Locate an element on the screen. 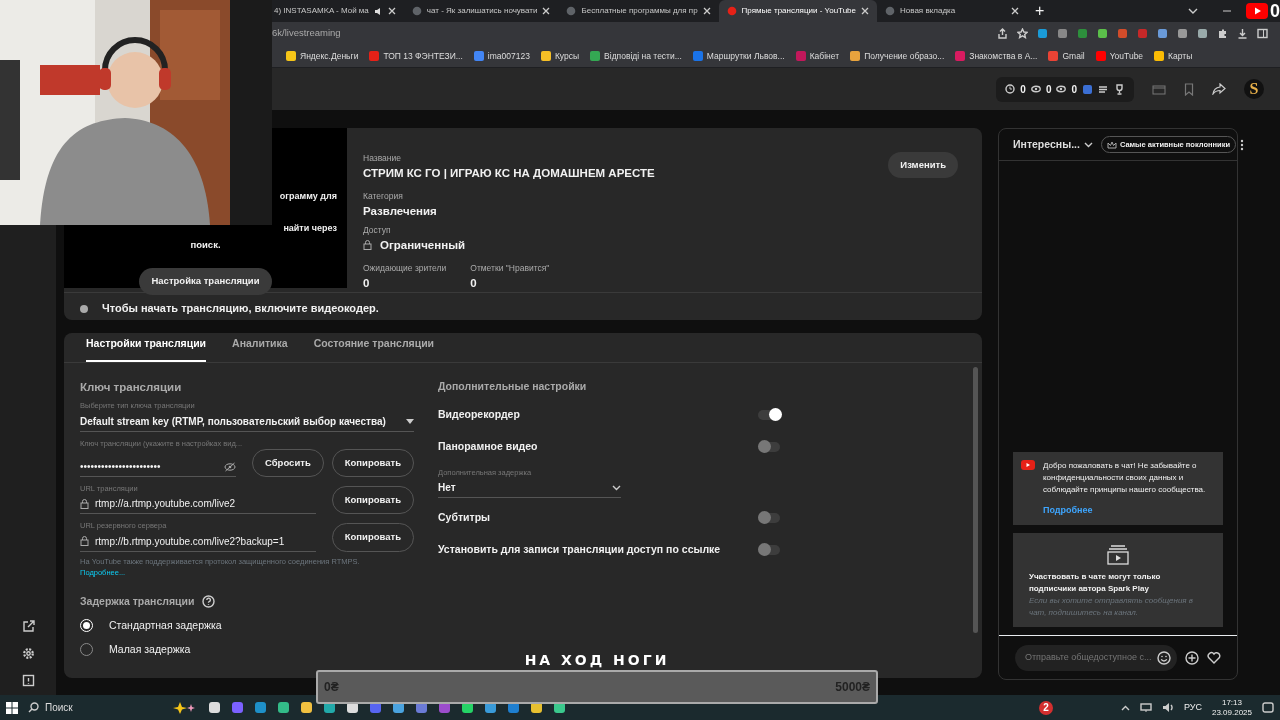  language-indicator: РУС is located at coordinates (1192, 707).